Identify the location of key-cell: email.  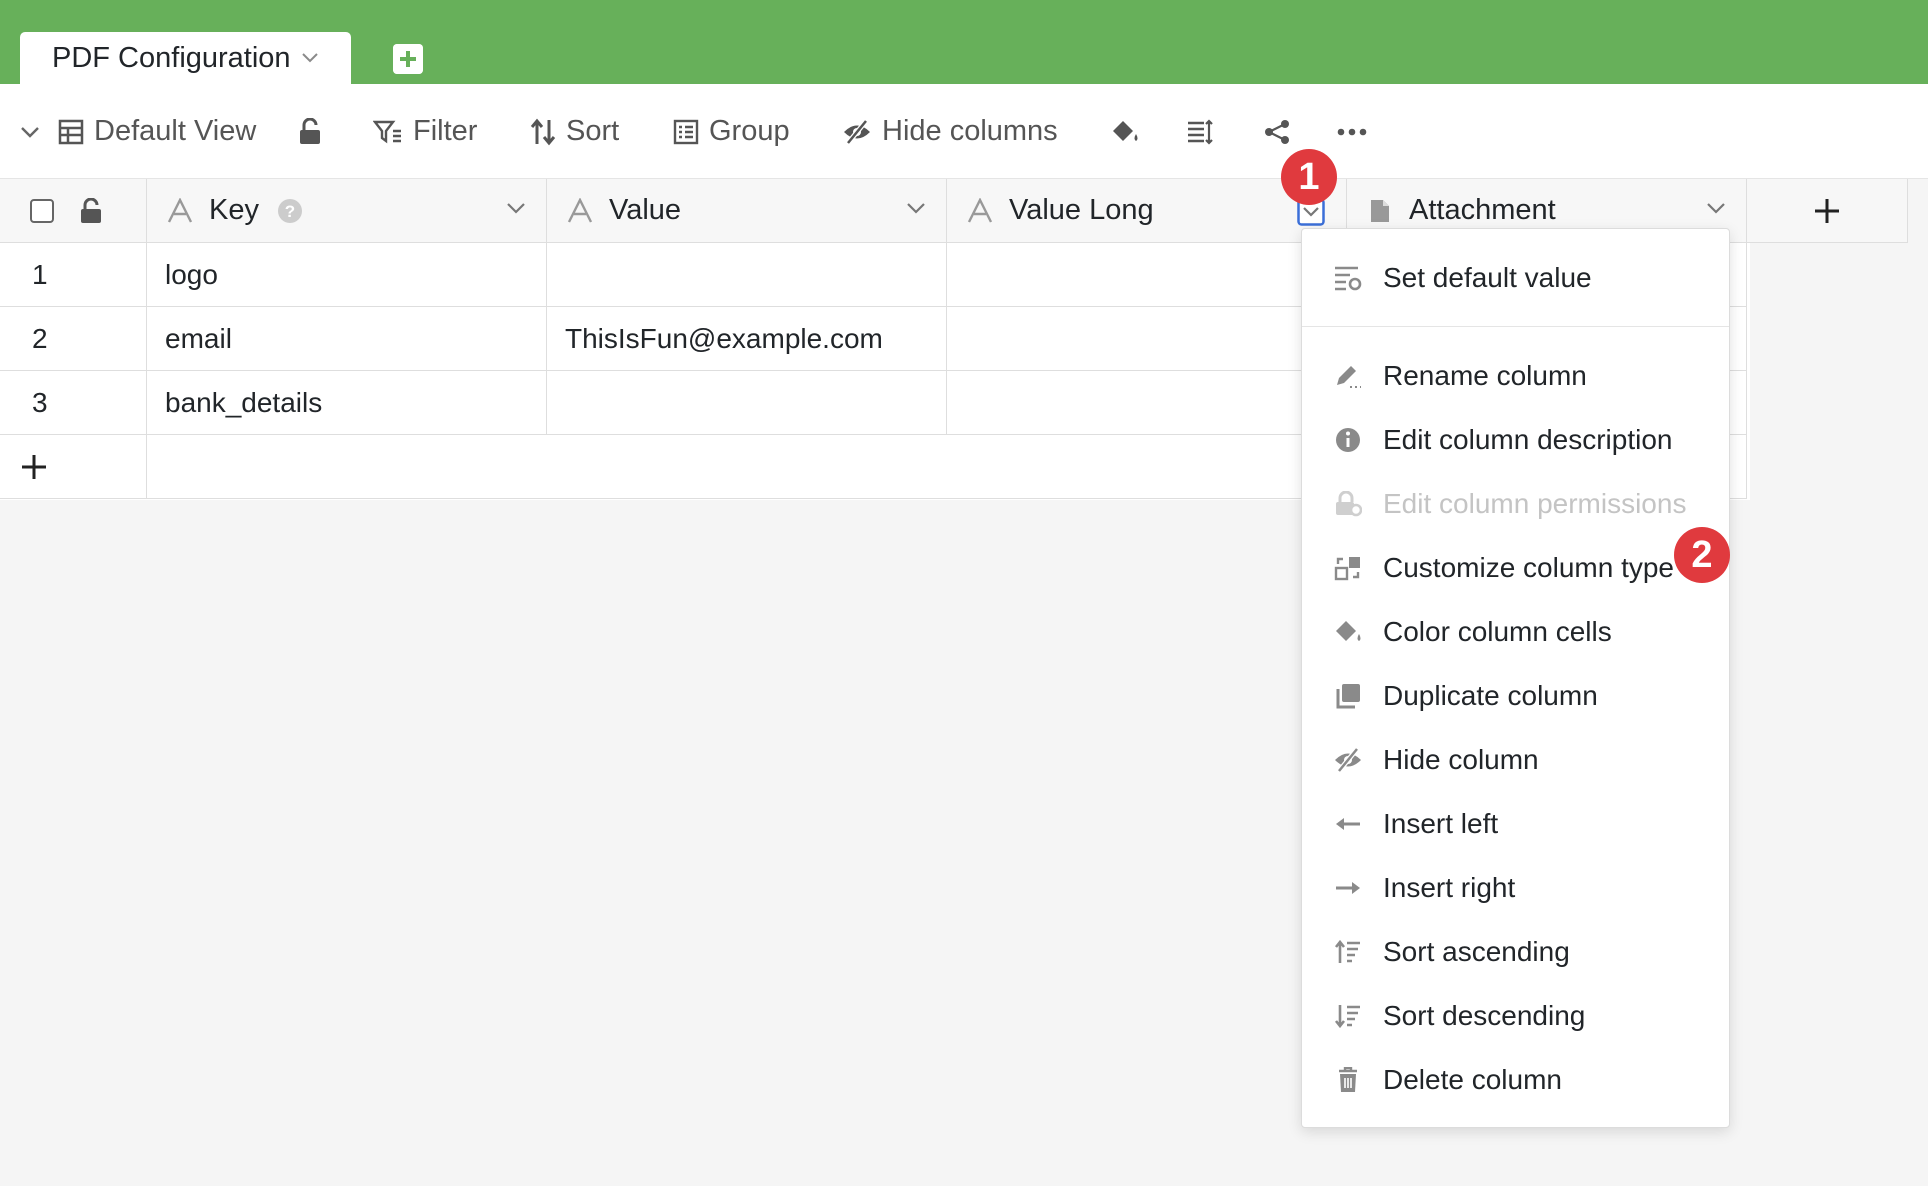
(347, 339).